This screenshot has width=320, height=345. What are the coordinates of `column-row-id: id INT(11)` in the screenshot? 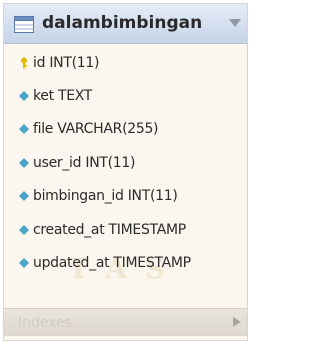 It's located at (125, 62).